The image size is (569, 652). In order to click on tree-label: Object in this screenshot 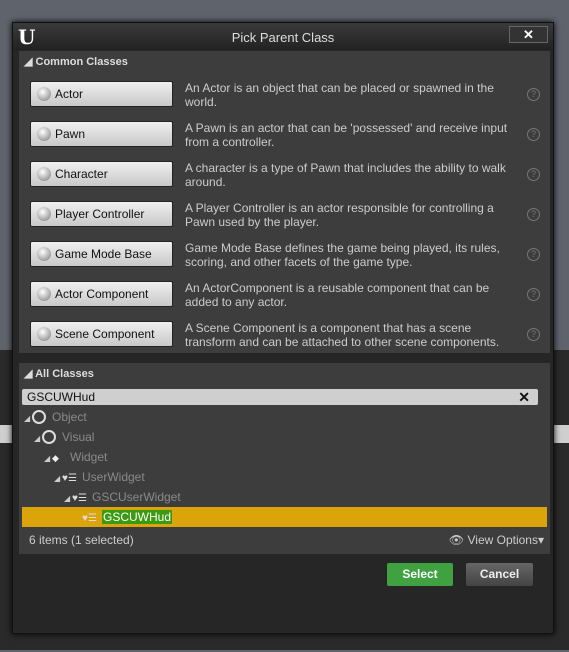, I will do `click(69, 417)`.